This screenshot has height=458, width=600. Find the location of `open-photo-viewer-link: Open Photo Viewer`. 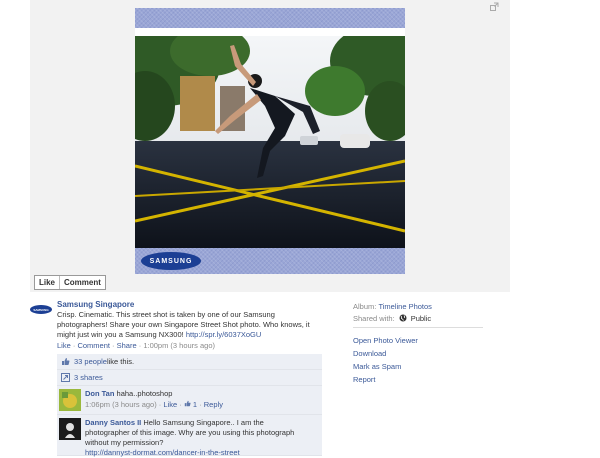

open-photo-viewer-link: Open Photo Viewer is located at coordinates (418, 340).